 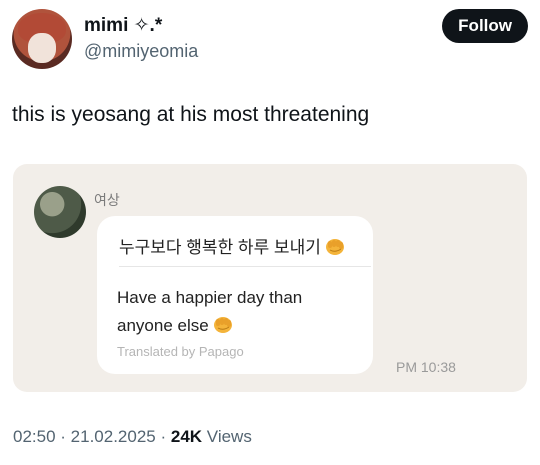 I want to click on message-korean-line: 누구보다 행복한 하루 보내기, so click(x=232, y=247).